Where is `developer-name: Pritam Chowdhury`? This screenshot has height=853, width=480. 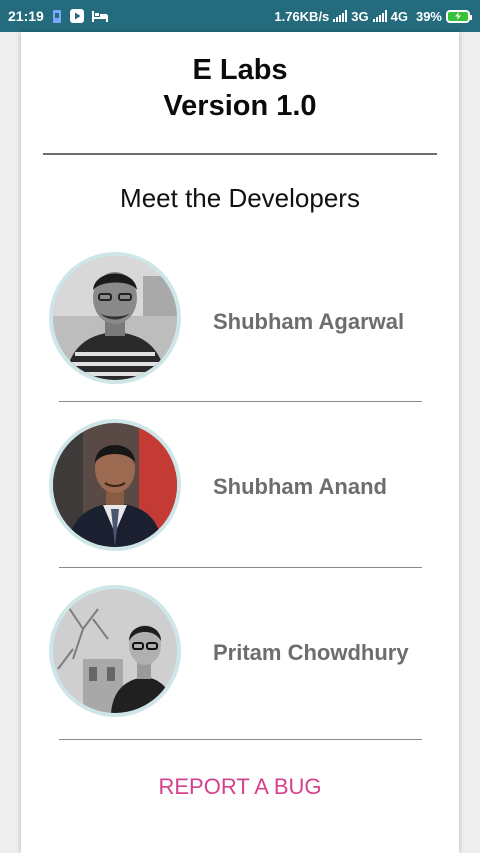 developer-name: Pritam Chowdhury is located at coordinates (311, 652).